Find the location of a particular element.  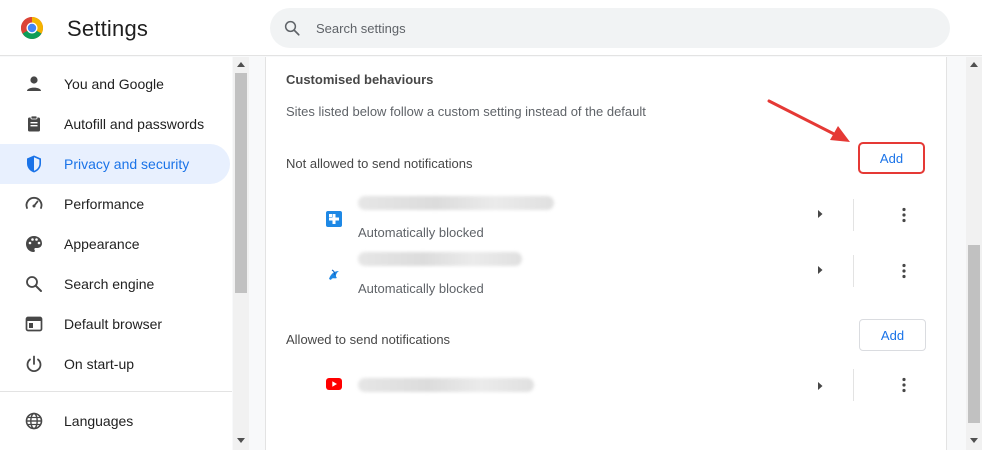

top-bar: Settings is located at coordinates (491, 28).